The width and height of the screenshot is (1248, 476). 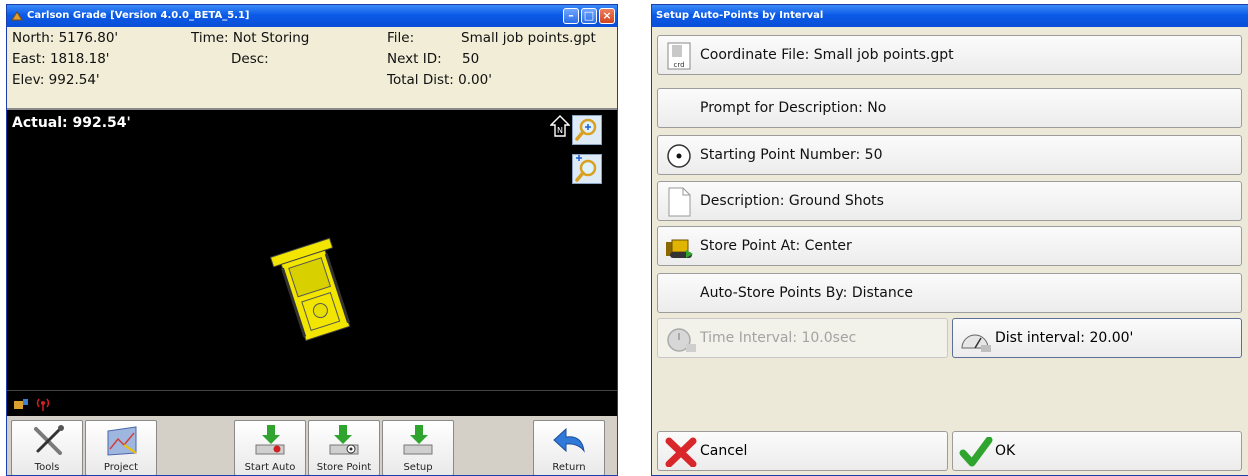 I want to click on machine-icon, so click(x=310, y=289).